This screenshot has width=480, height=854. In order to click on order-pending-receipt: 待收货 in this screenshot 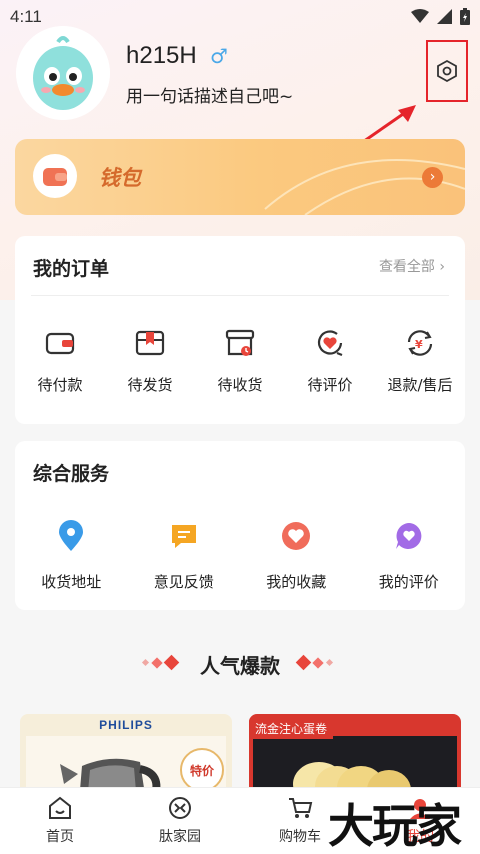, I will do `click(240, 360)`.